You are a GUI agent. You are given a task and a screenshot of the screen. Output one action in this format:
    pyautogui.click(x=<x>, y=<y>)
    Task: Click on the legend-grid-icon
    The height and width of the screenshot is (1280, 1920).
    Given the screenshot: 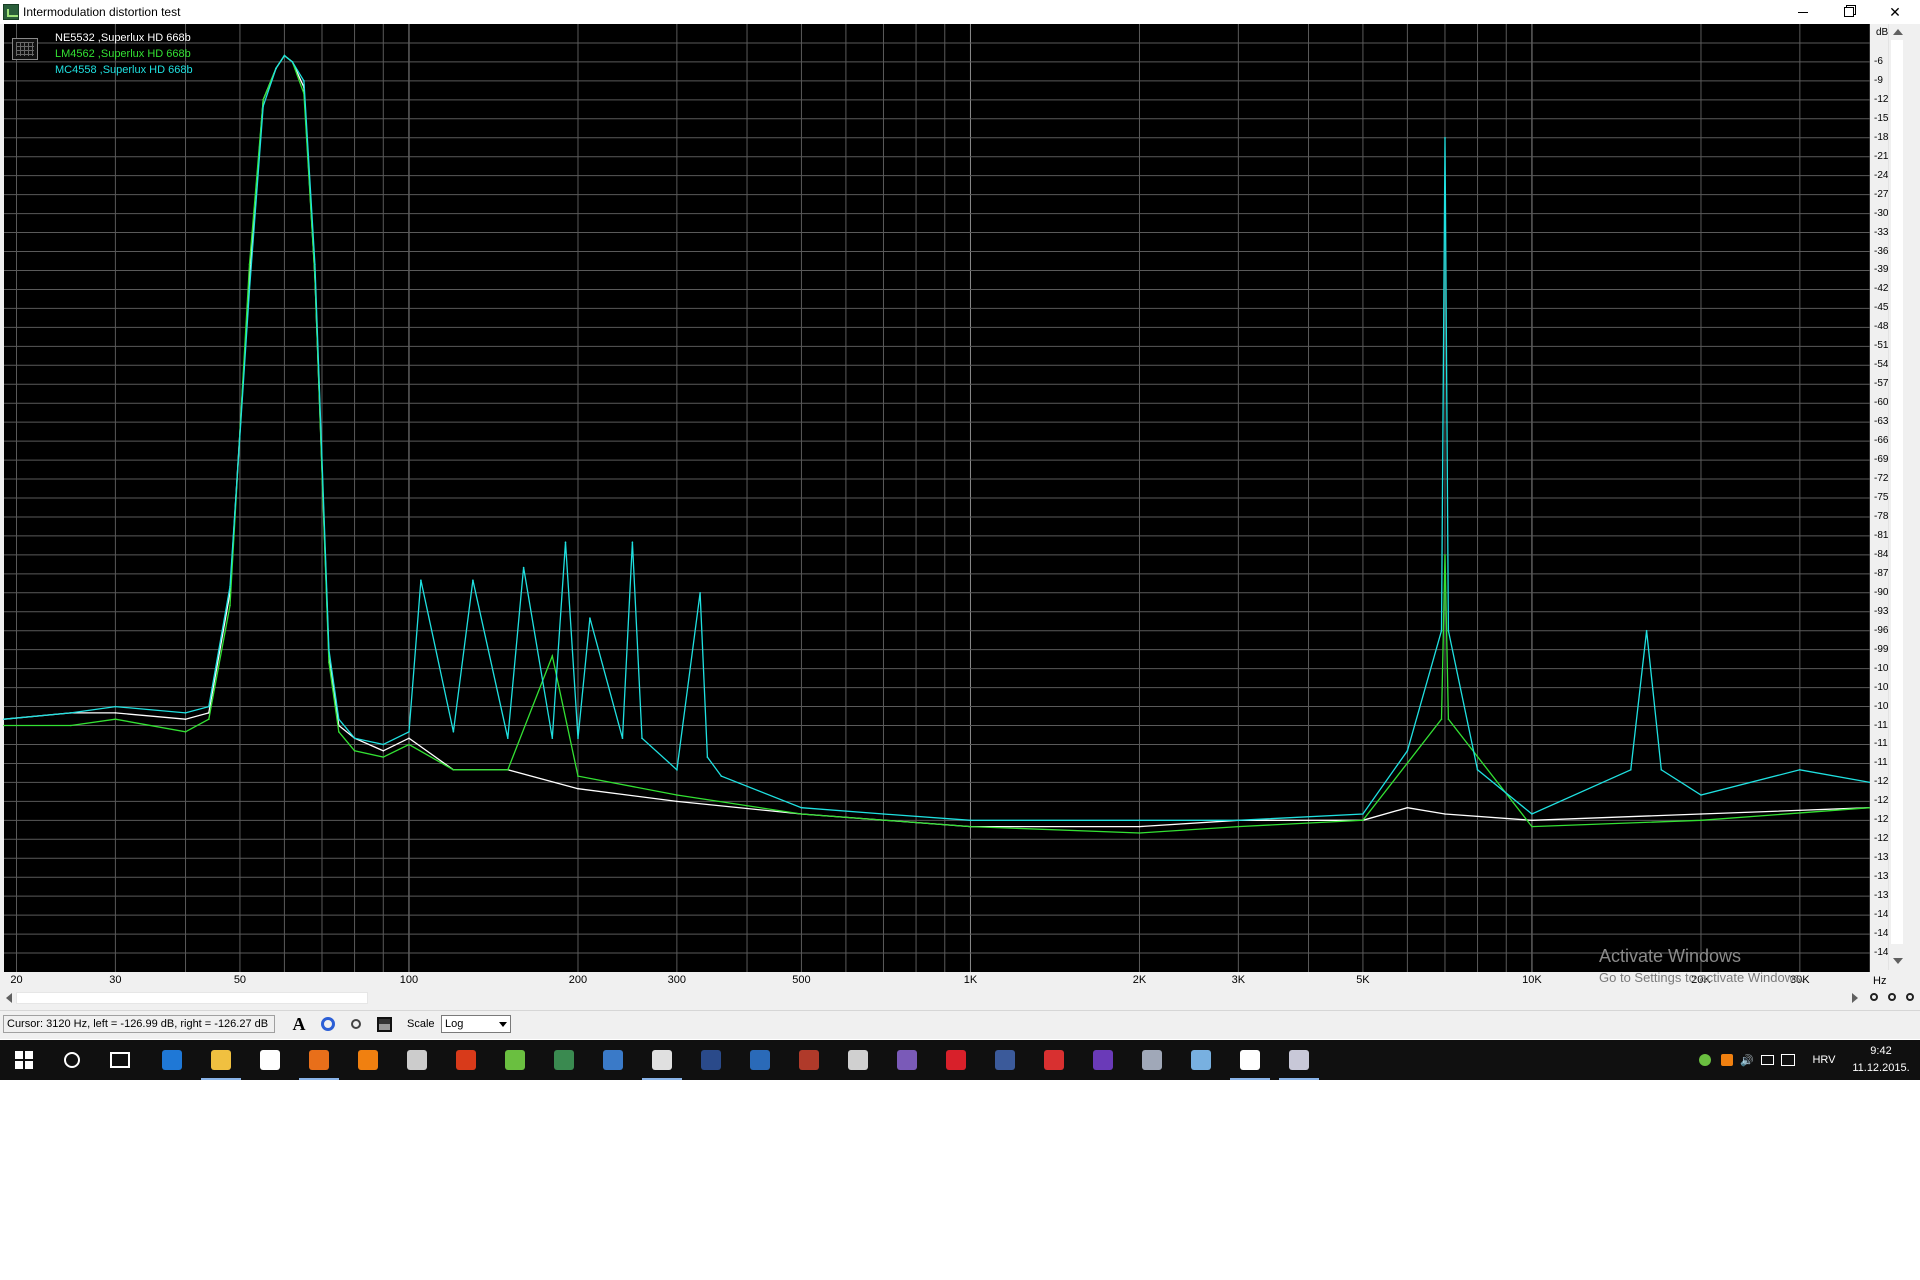 What is the action you would take?
    pyautogui.click(x=25, y=49)
    